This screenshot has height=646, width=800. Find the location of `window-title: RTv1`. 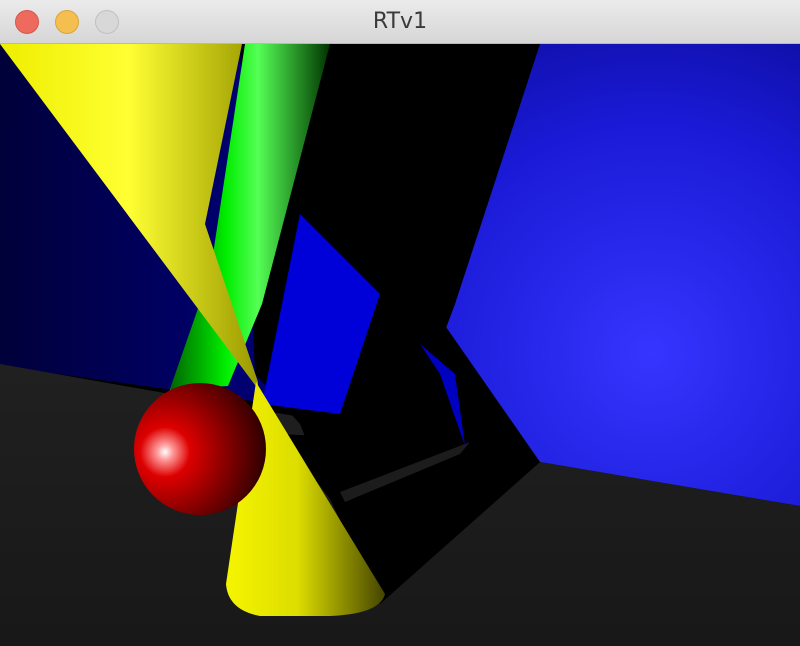

window-title: RTv1 is located at coordinates (400, 21).